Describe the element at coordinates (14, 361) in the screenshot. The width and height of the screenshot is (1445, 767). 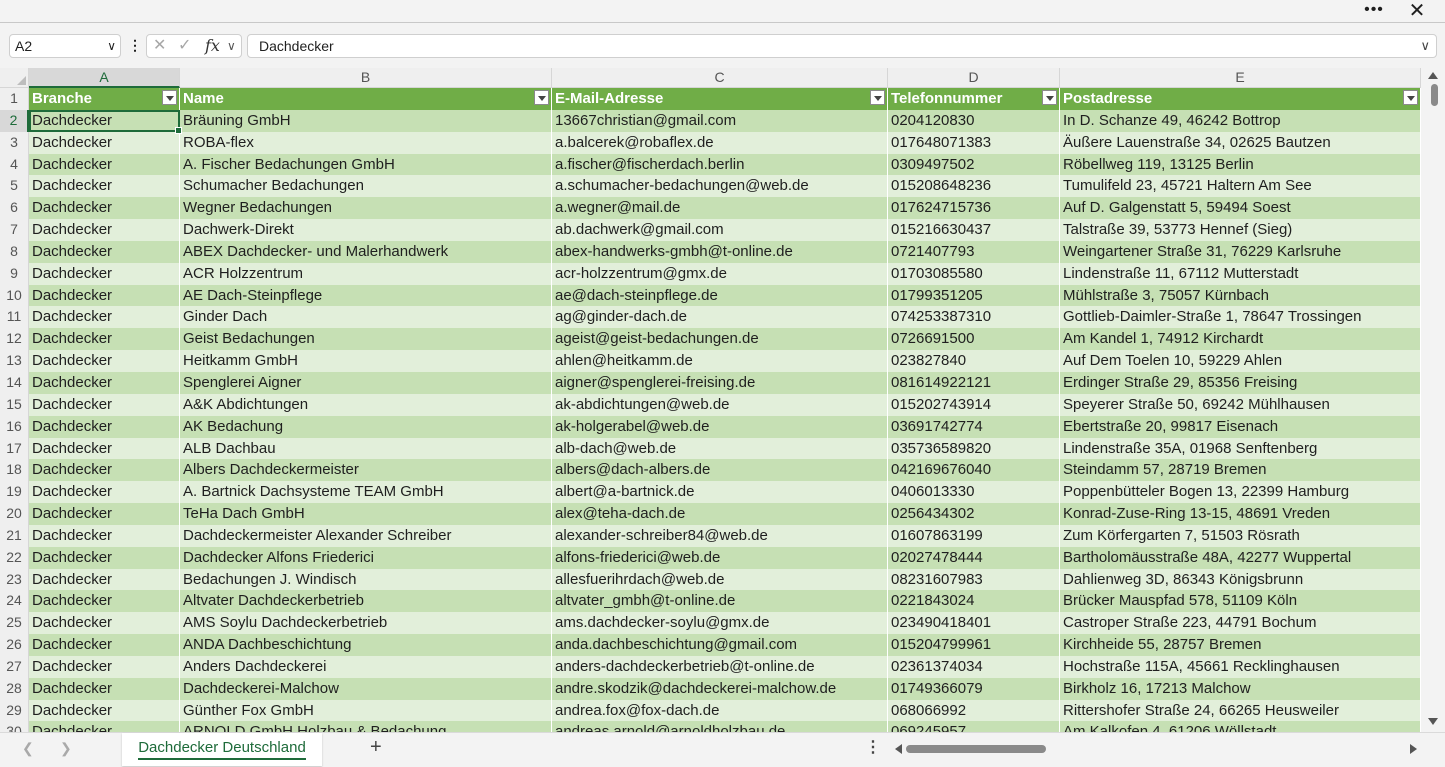
I see `row-header: 13` at that location.